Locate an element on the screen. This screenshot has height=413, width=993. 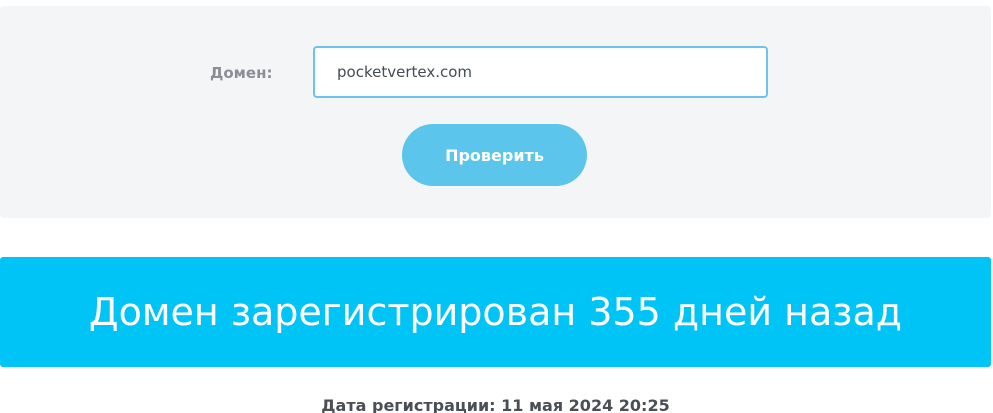
domain-input is located at coordinates (540, 72).